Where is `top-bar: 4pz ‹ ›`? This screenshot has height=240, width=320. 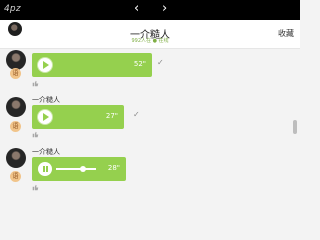 top-bar: 4pz ‹ › is located at coordinates (150, 10).